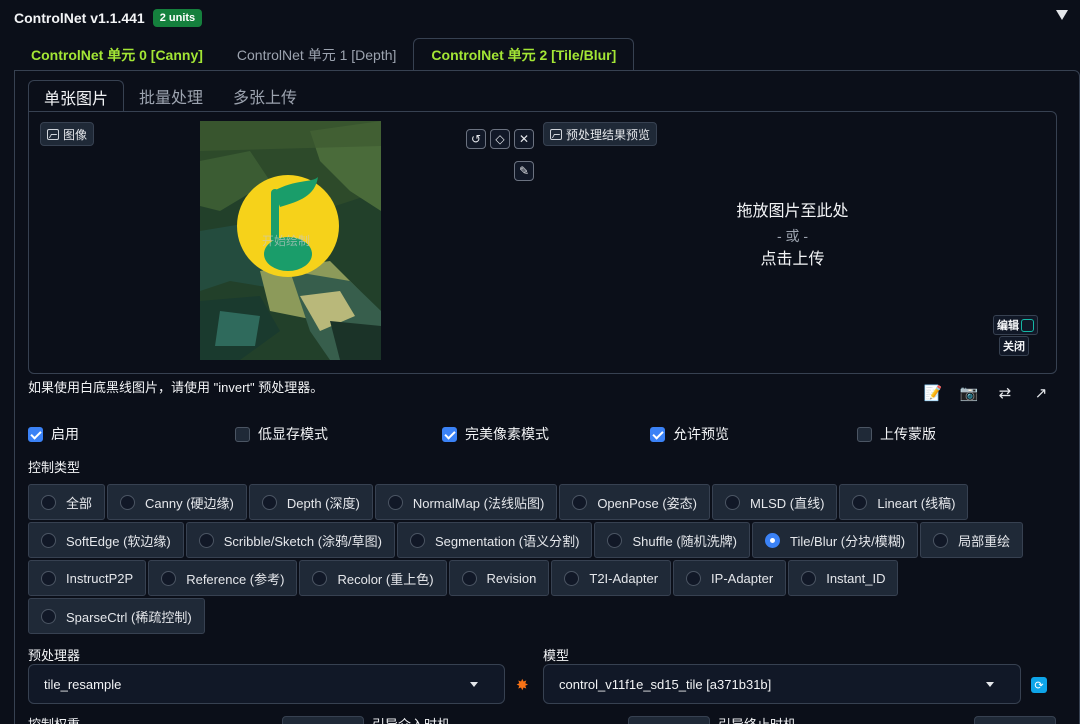 This screenshot has width=1080, height=724. Describe the element at coordinates (118, 541) in the screenshot. I see `radio-label: SoftEdge (软边缘)` at that location.